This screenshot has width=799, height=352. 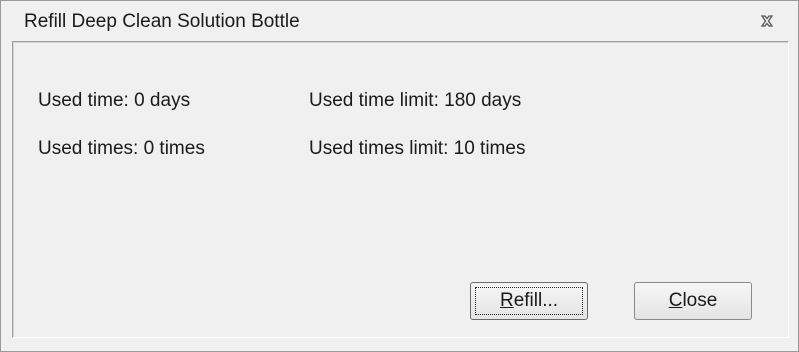 I want to click on close-icon, so click(x=767, y=21).